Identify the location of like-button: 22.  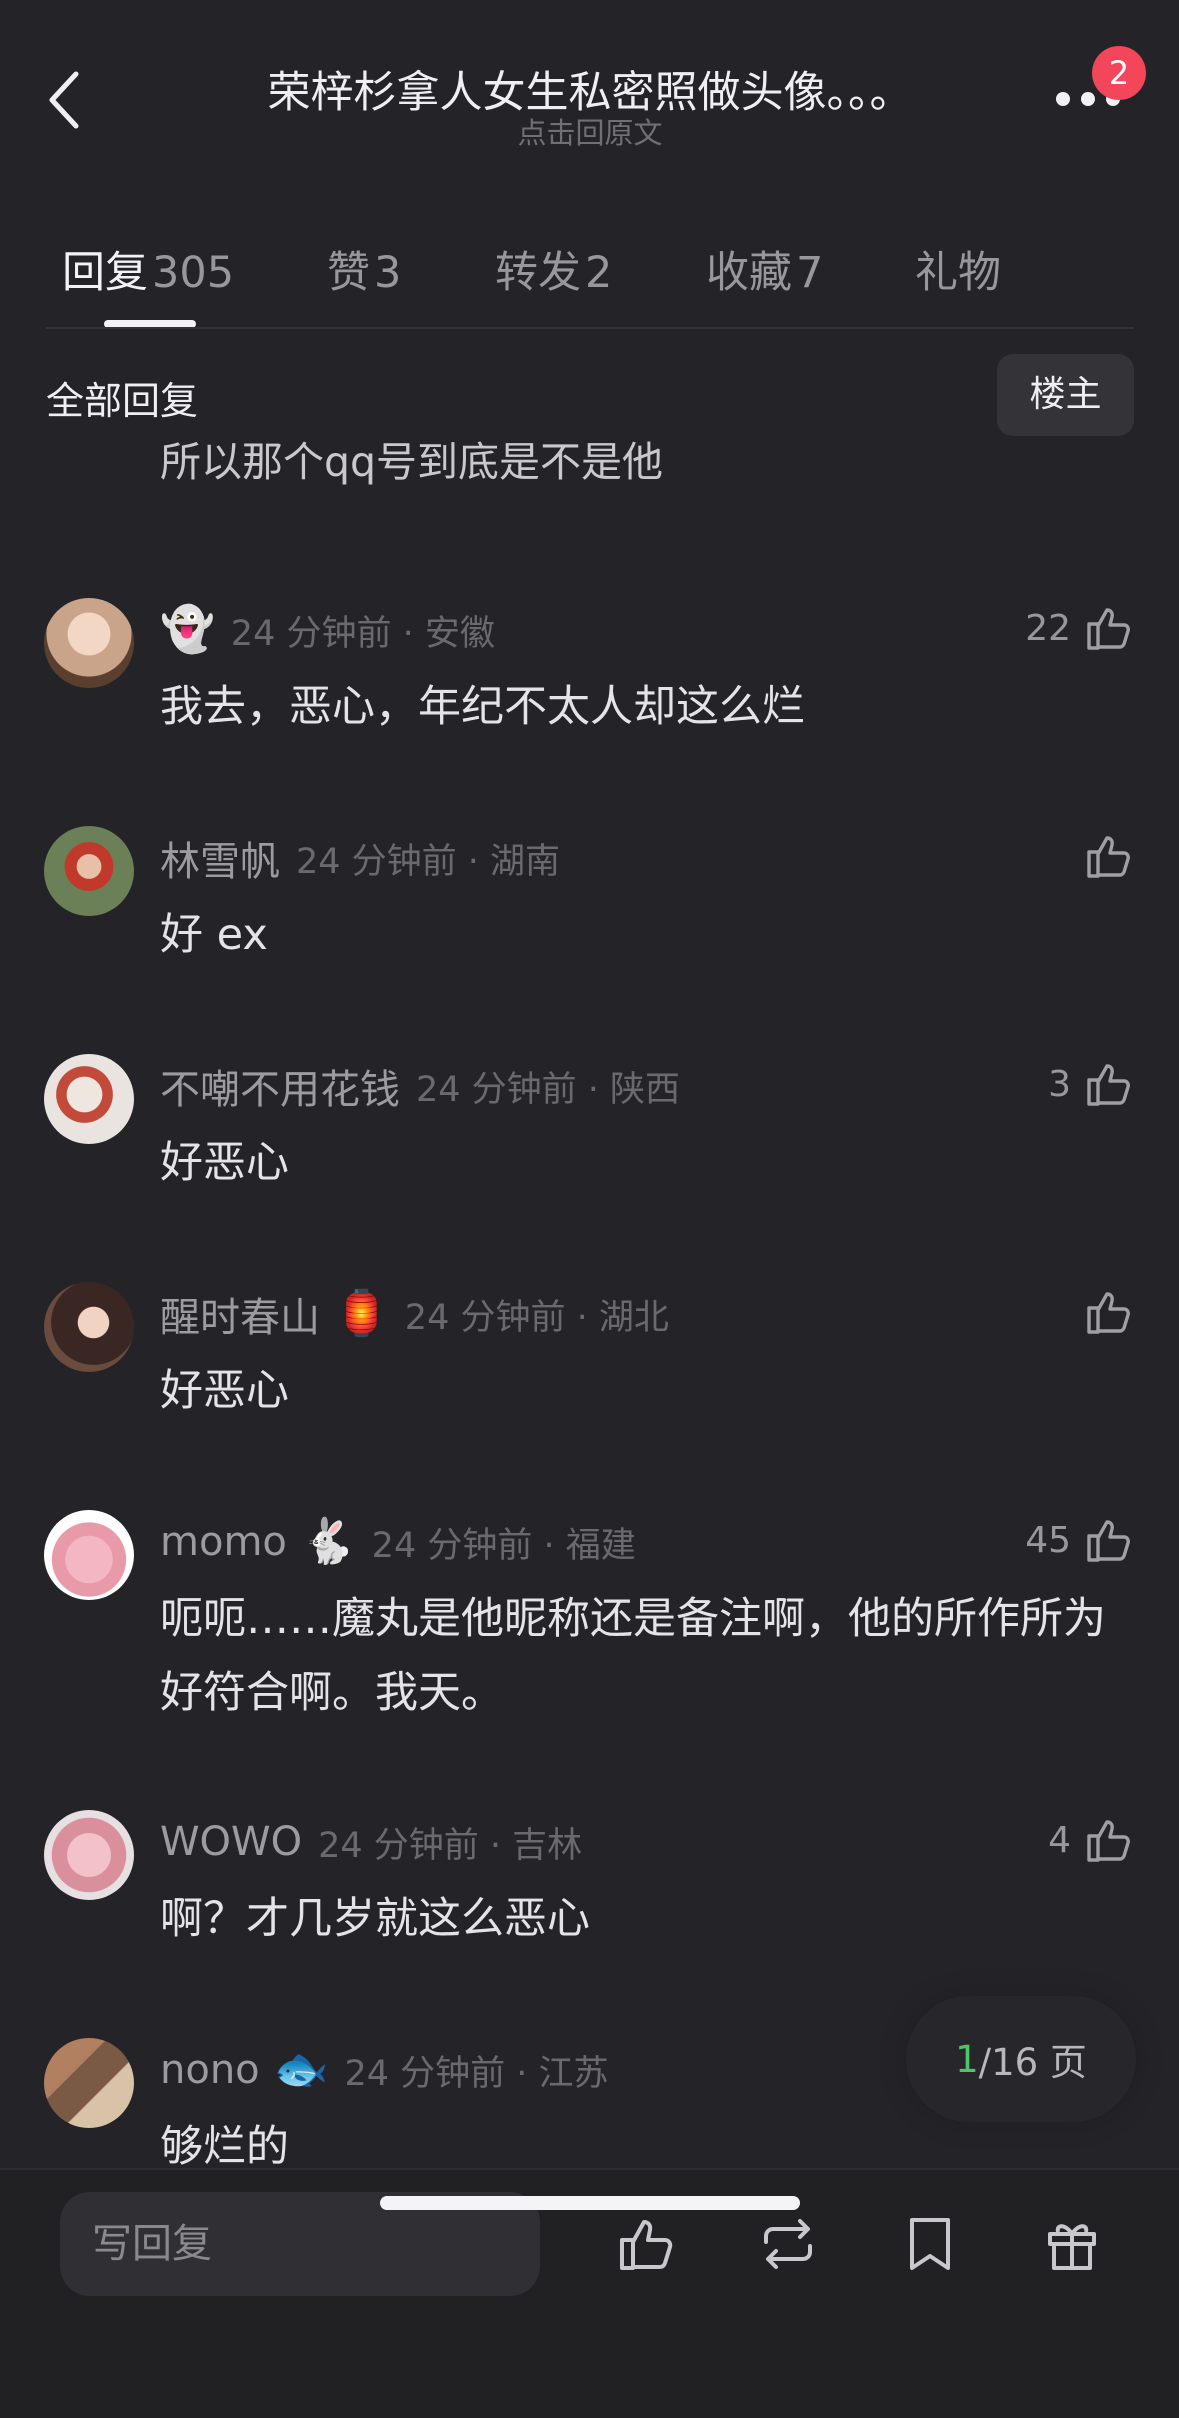
(1080, 628).